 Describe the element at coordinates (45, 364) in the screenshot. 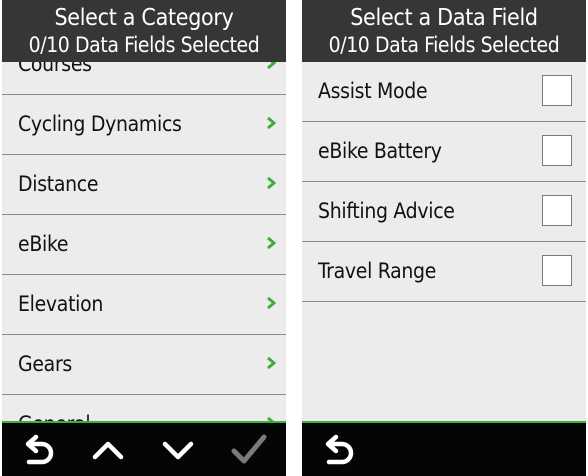

I see `category-item-label: Gears` at that location.